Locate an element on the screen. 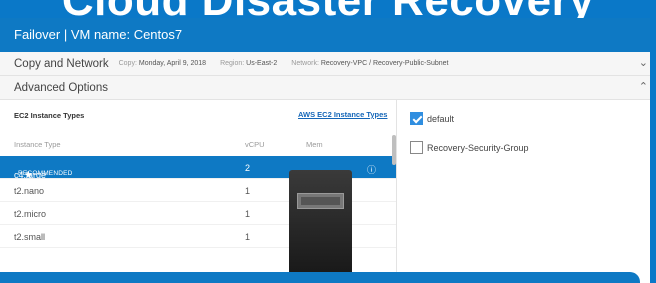 Image resolution: width=656 pixels, height=283 pixels. server-tower-icon is located at coordinates (320, 226).